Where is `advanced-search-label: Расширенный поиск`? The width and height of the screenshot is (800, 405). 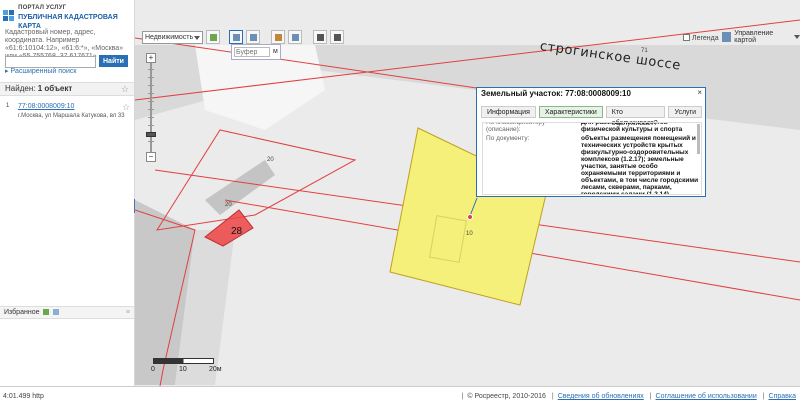
advanced-search-label: Расширенный поиск is located at coordinates (43, 71).